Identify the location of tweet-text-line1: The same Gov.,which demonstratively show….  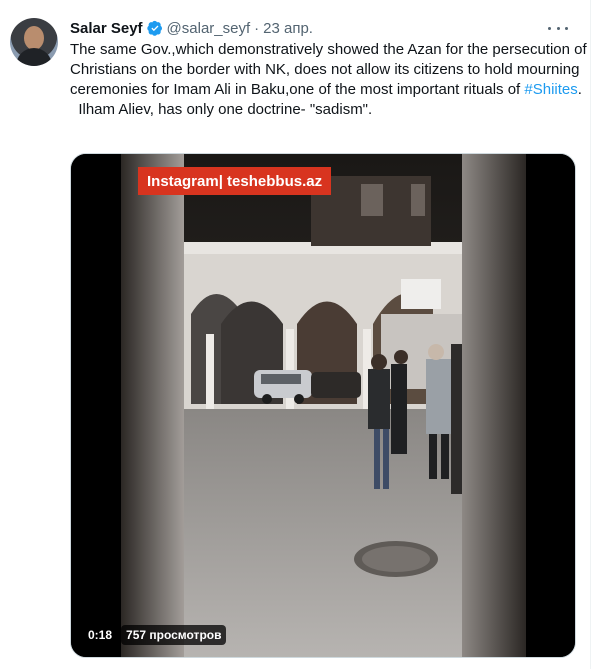
(328, 69).